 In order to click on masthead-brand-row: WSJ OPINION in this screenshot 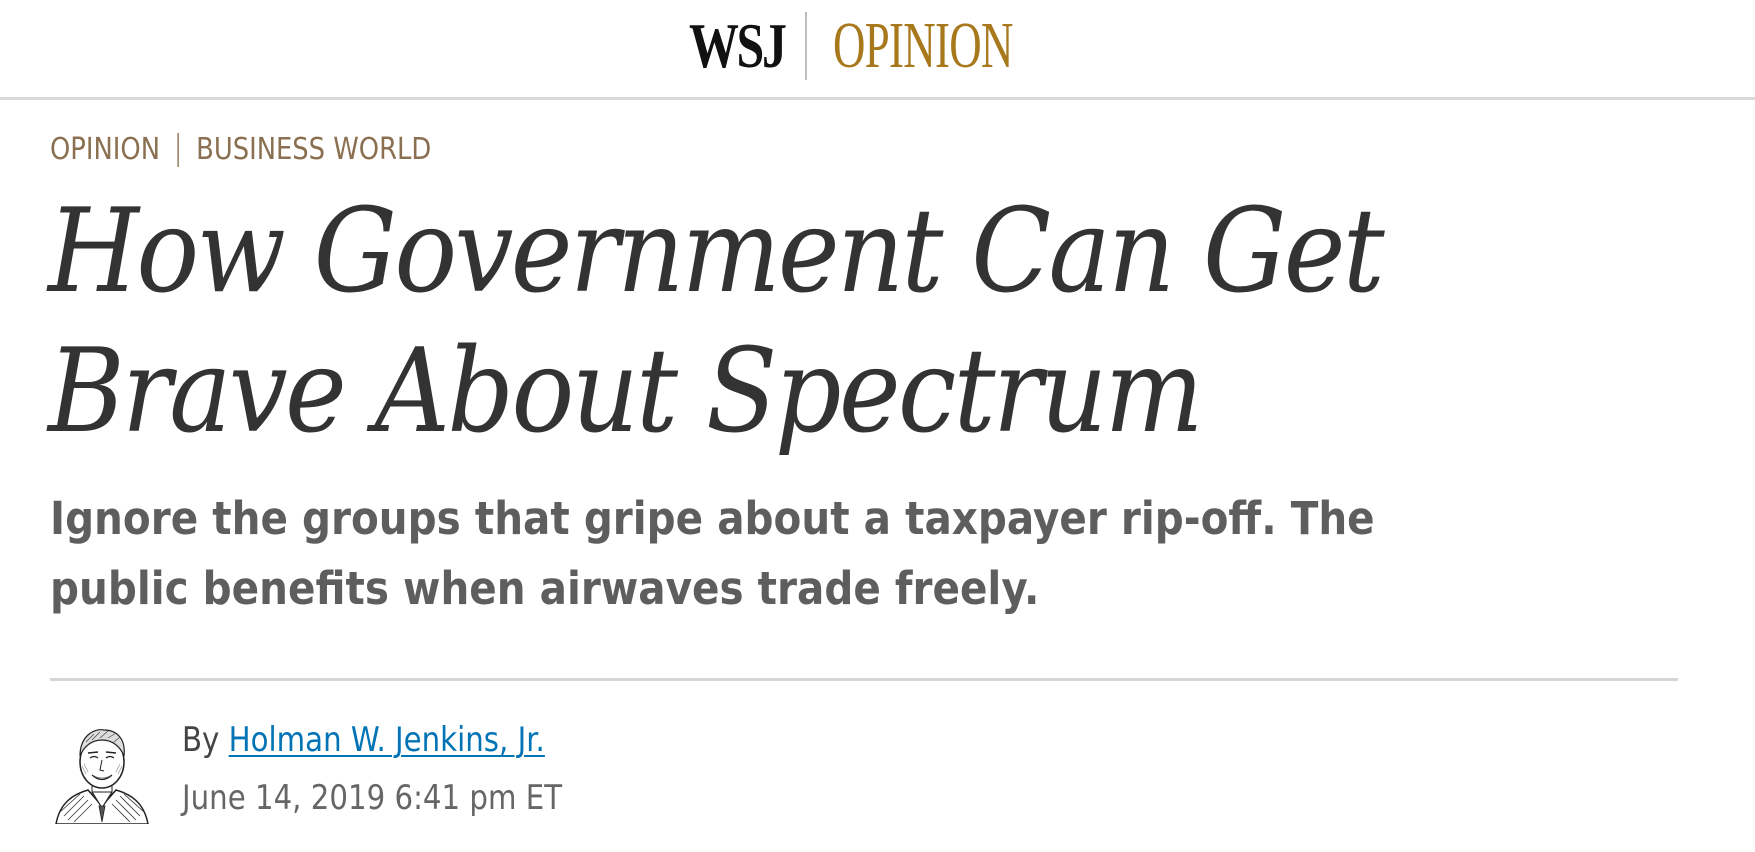, I will do `click(877, 46)`.